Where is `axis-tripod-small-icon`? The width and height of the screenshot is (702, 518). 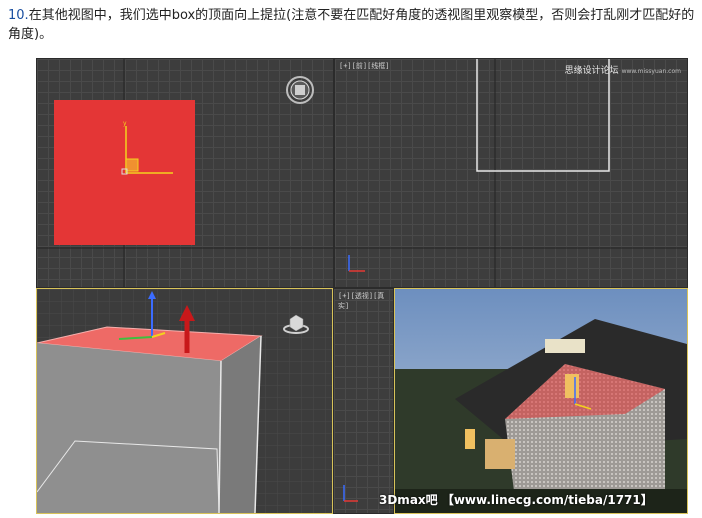 axis-tripod-small-icon is located at coordinates (350, 493).